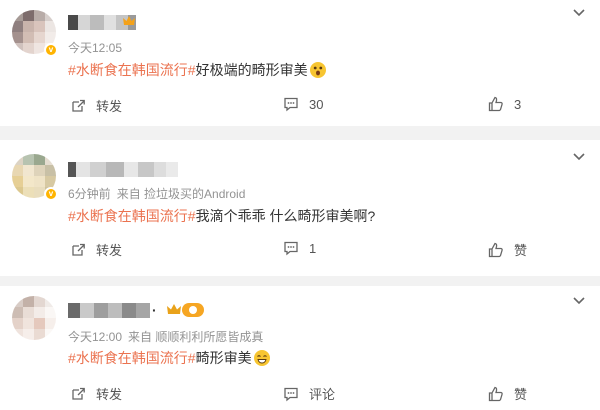 The height and width of the screenshot is (410, 600). What do you see at coordinates (223, 358) in the screenshot?
I see `post-text: 畸形审美` at bounding box center [223, 358].